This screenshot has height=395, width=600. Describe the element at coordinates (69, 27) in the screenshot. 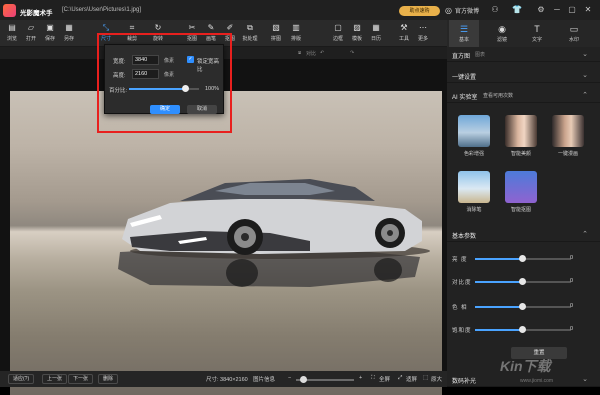

I see `save-as-icon: ▦` at that location.